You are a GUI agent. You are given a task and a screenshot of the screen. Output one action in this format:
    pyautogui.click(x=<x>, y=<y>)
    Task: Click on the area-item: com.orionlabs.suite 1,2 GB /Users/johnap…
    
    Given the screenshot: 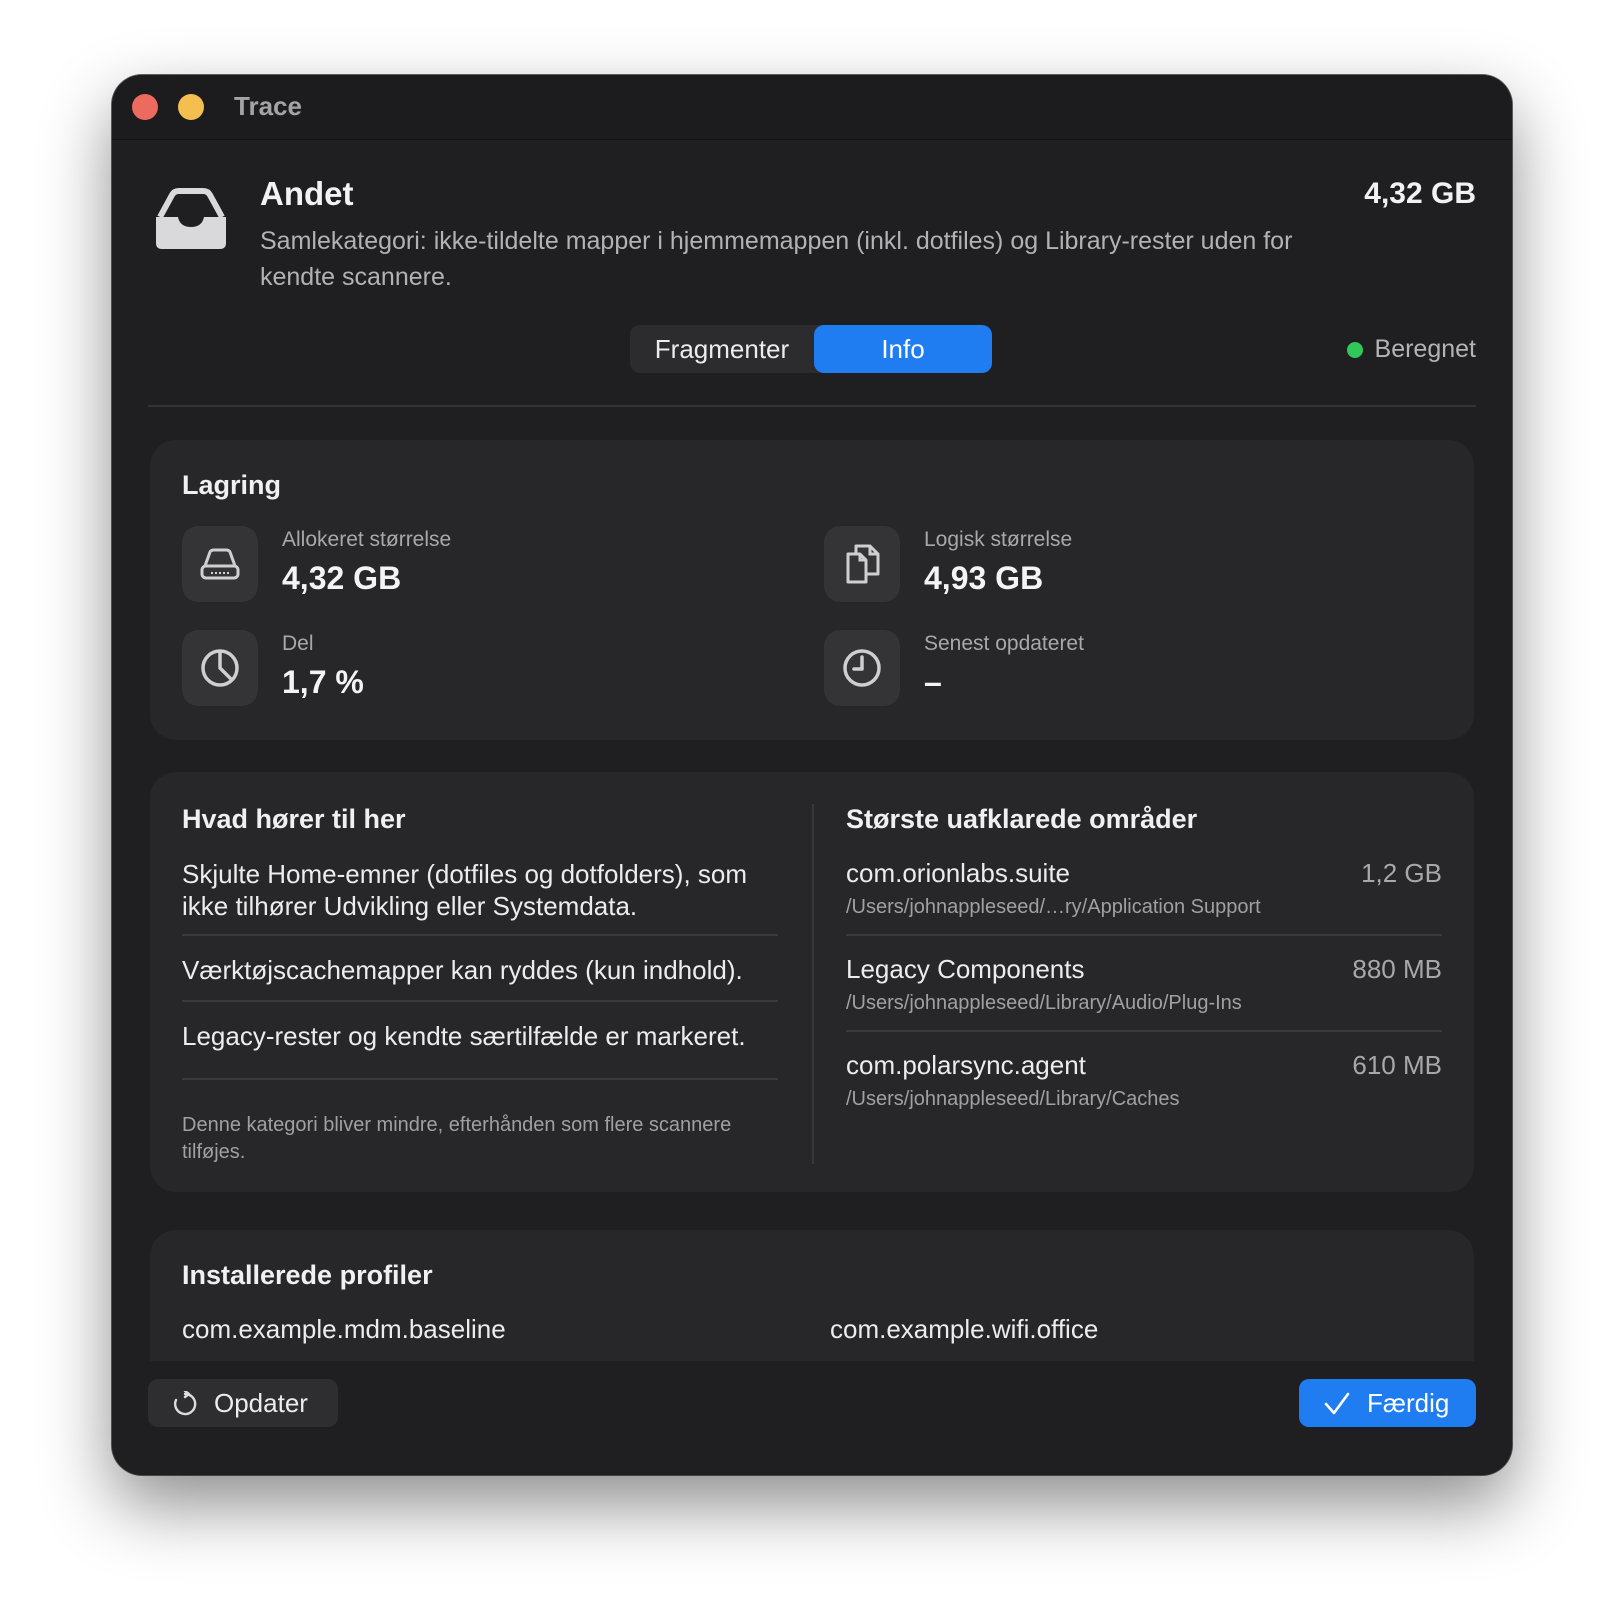 What is the action you would take?
    pyautogui.click(x=1144, y=898)
    